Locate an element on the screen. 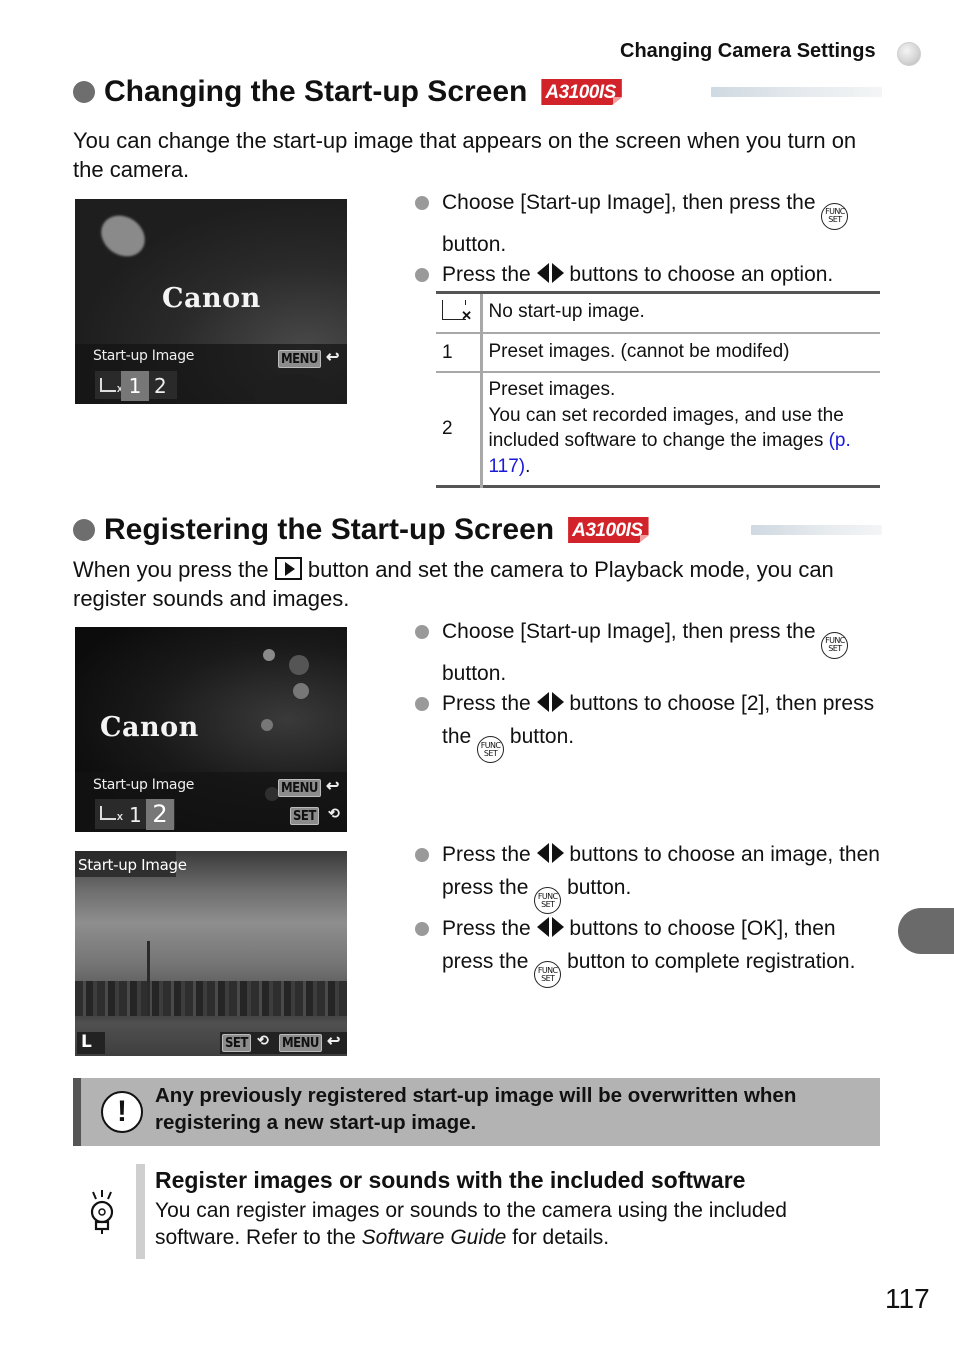 Image resolution: width=954 pixels, height=1345 pixels. image-size-label: L is located at coordinates (86, 1042).